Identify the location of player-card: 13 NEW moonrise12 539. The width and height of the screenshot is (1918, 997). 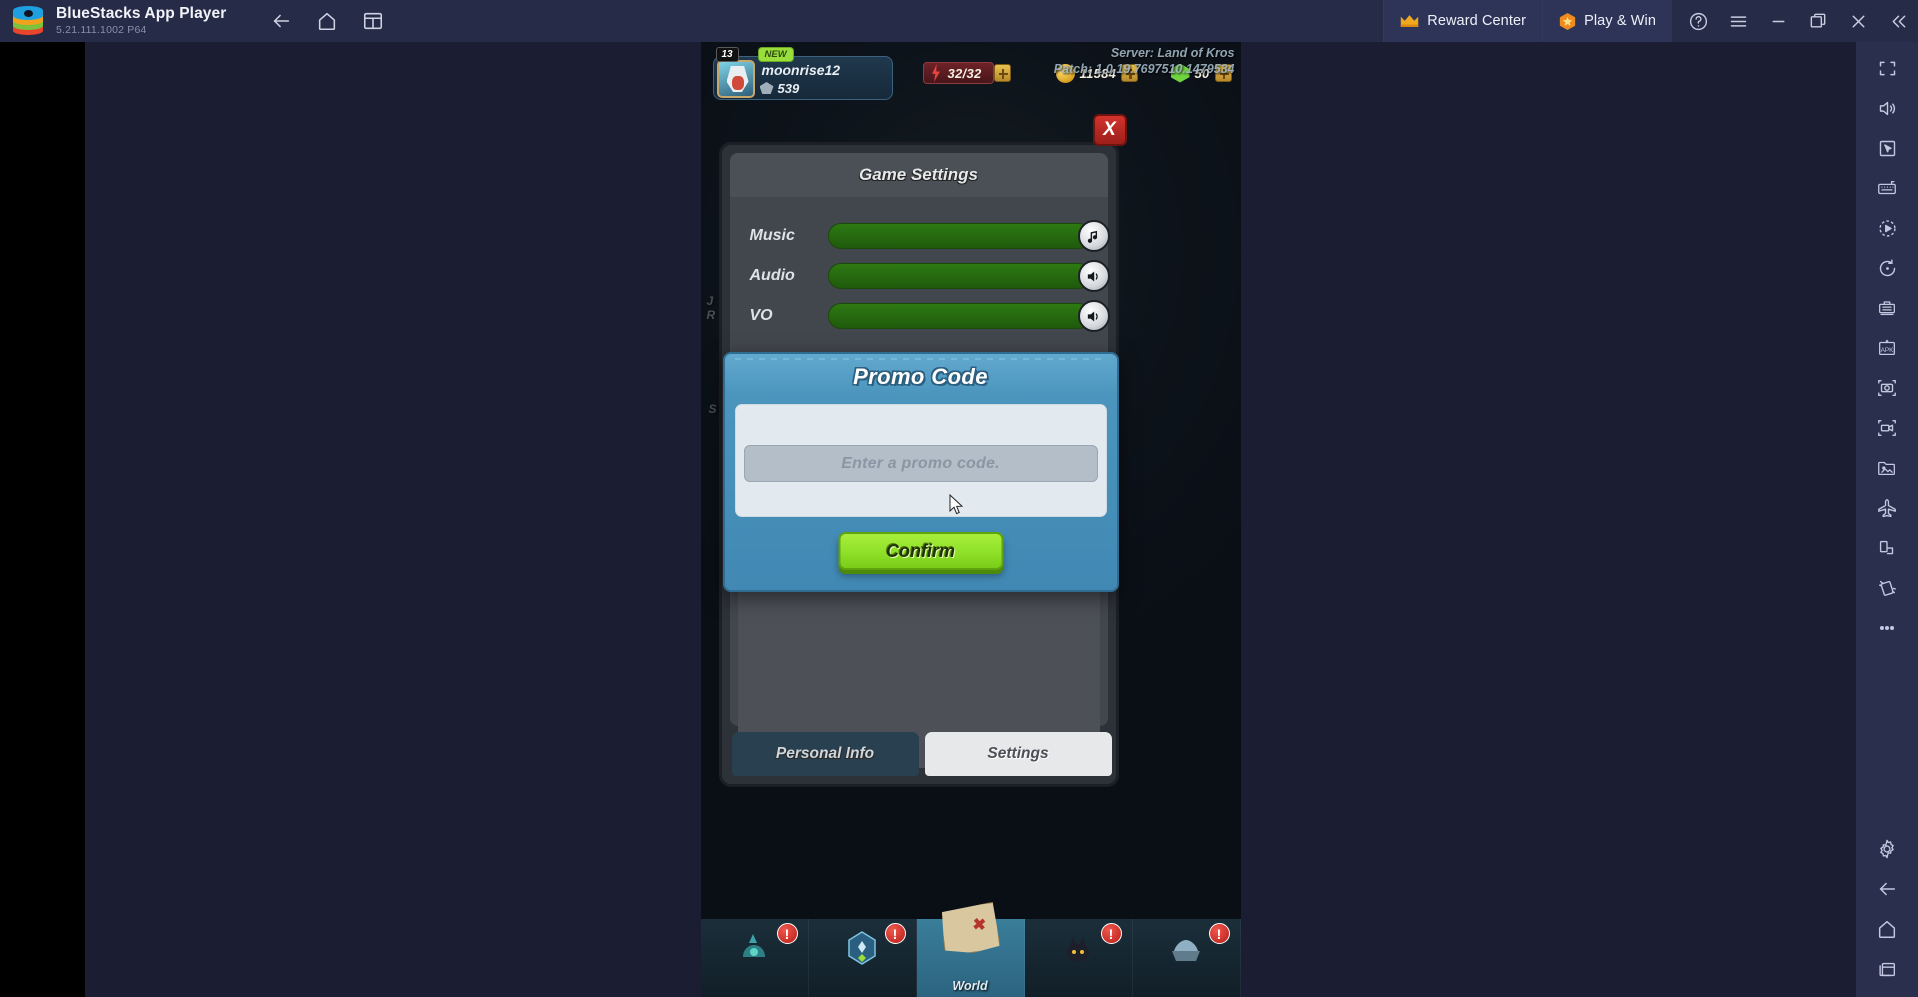
(802, 73).